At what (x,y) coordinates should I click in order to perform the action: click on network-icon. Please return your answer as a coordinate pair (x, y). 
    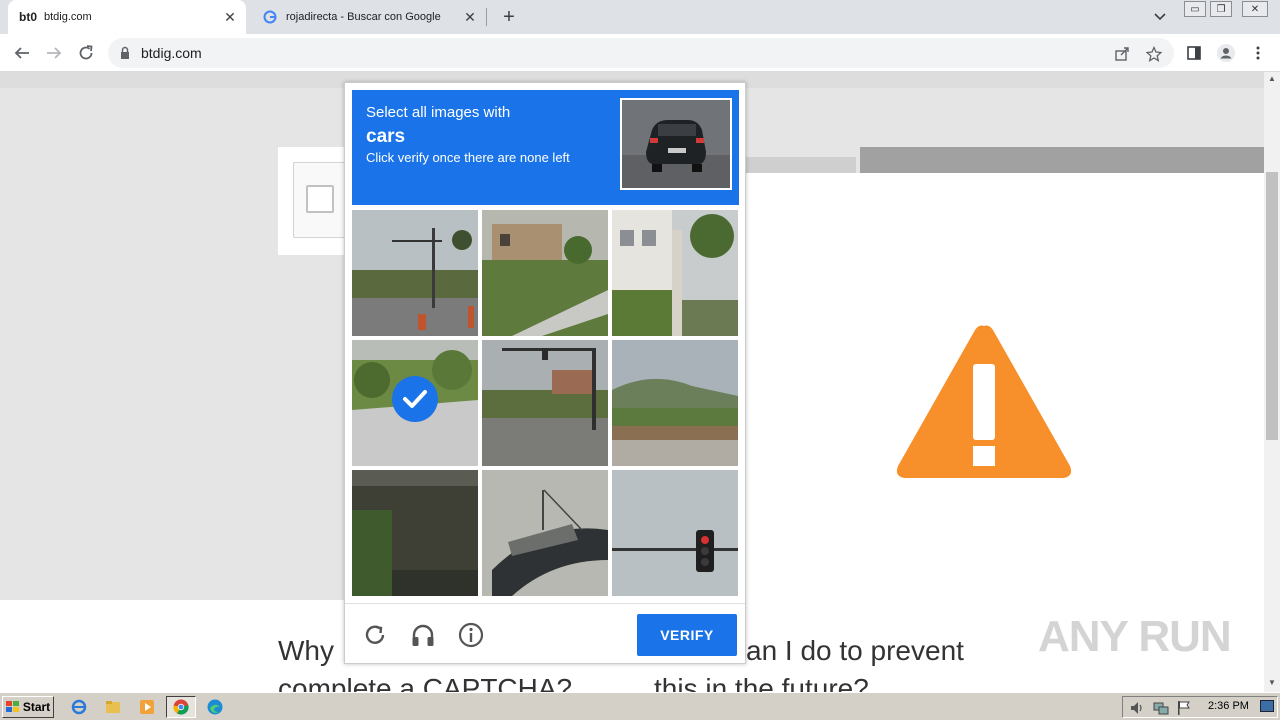
    Looking at the image, I should click on (1161, 708).